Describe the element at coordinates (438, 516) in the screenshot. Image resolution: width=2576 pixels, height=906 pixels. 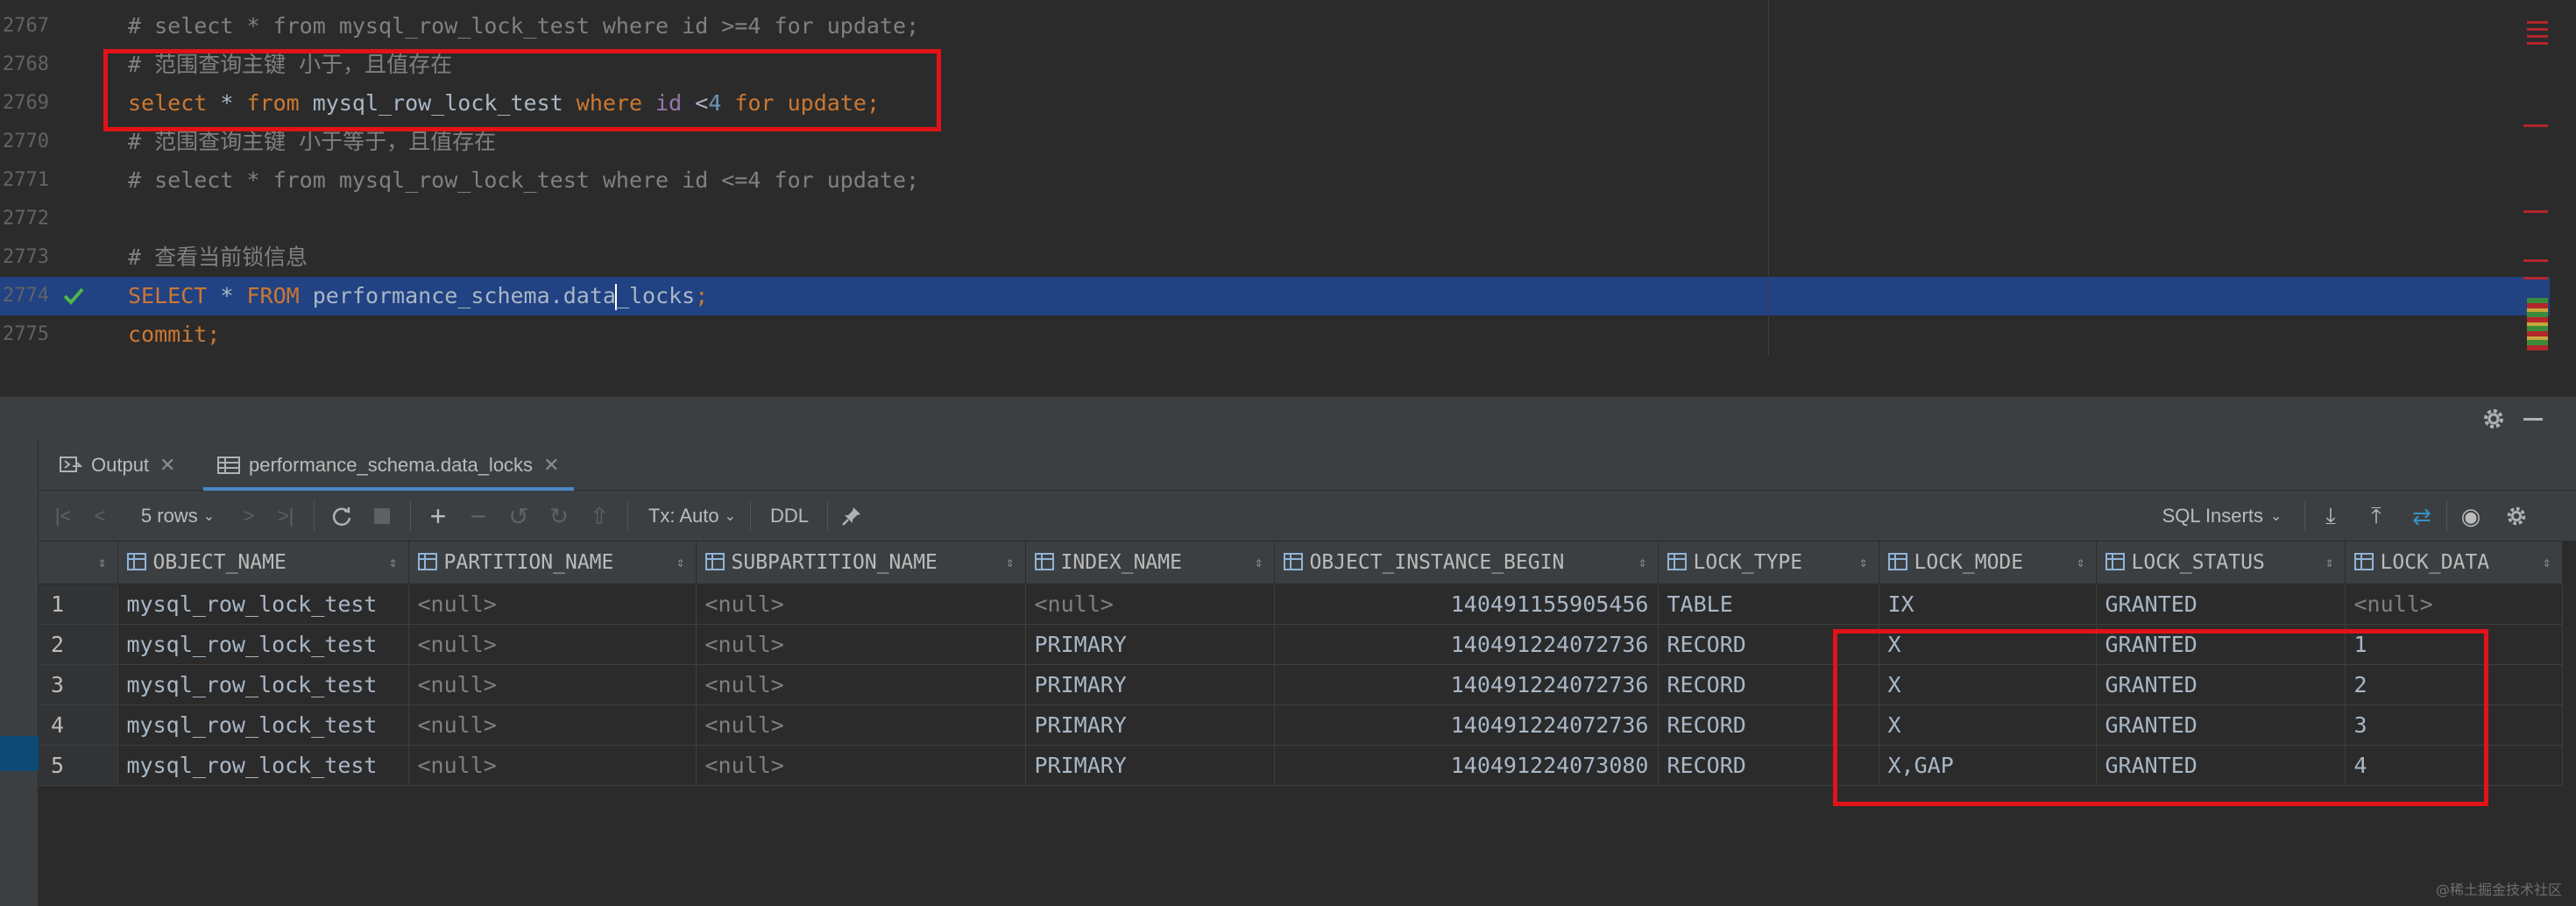
I see `add-row-icon: +` at that location.